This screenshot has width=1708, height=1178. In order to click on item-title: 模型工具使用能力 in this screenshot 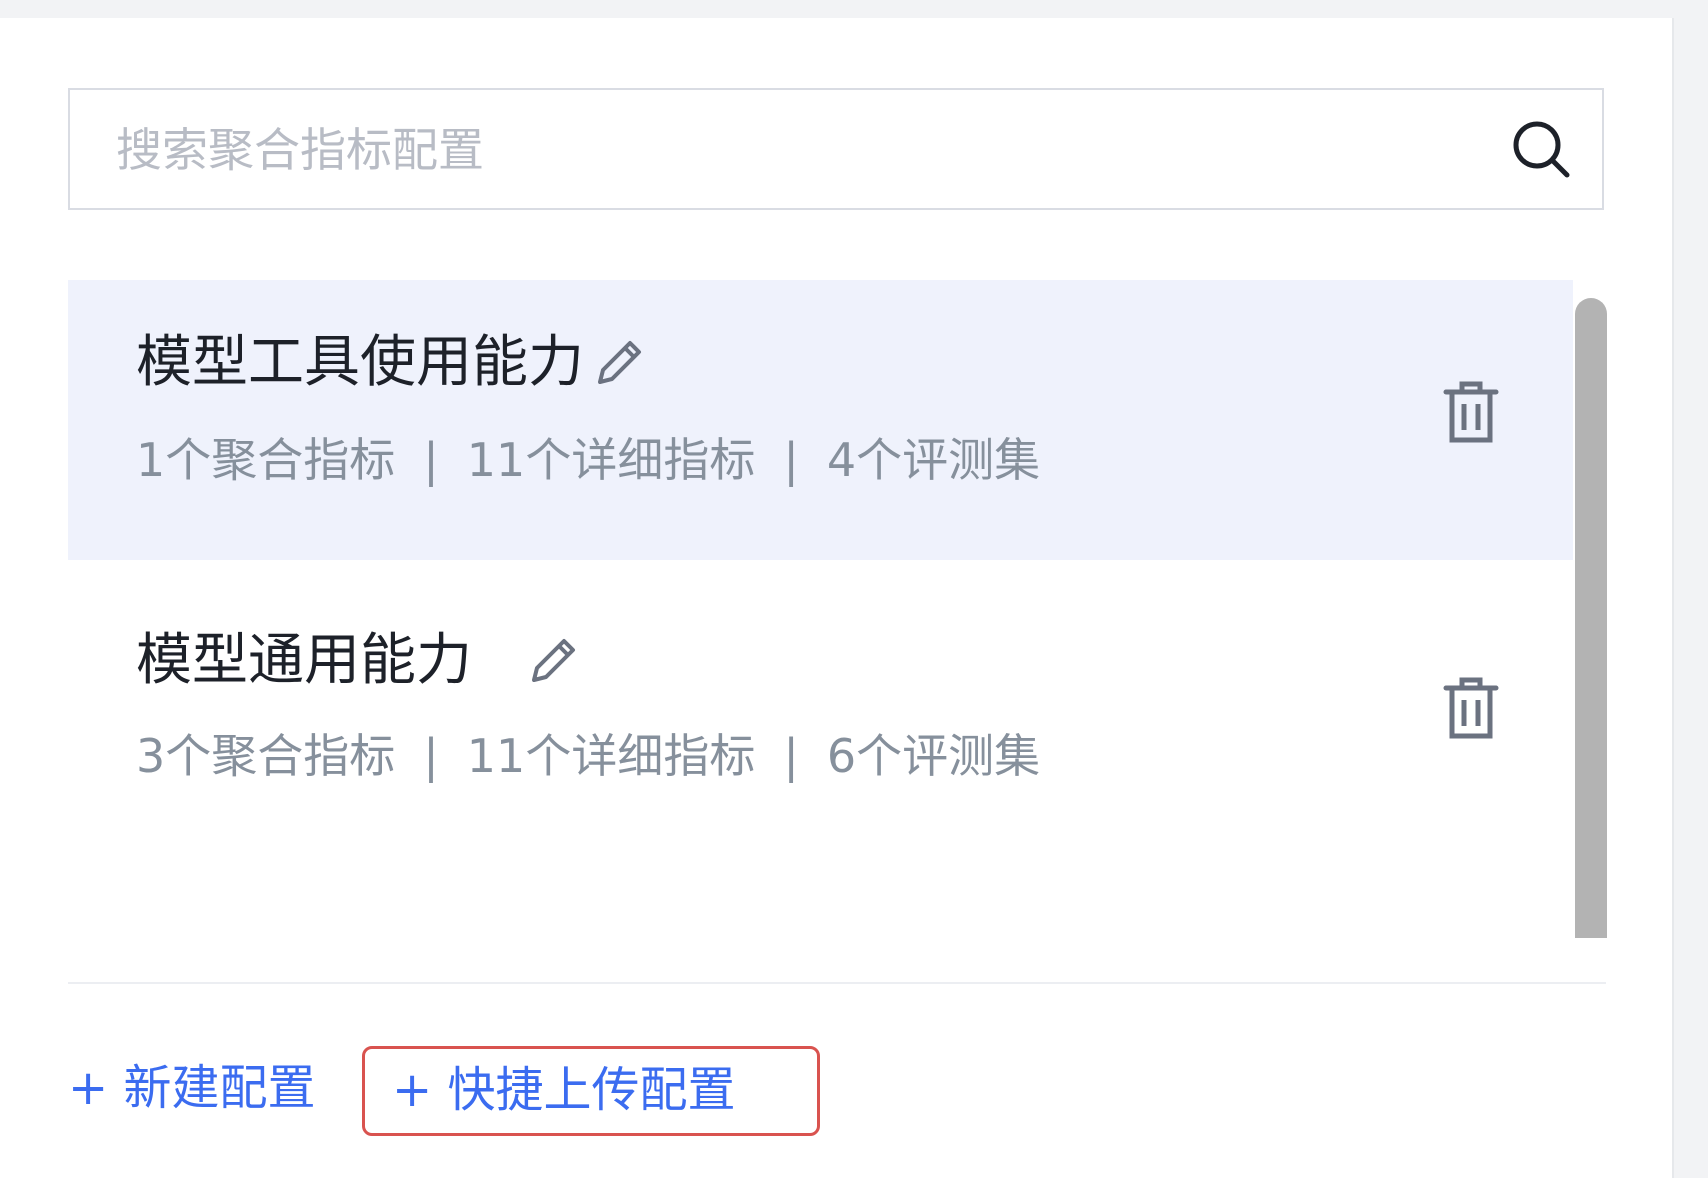, I will do `click(360, 362)`.